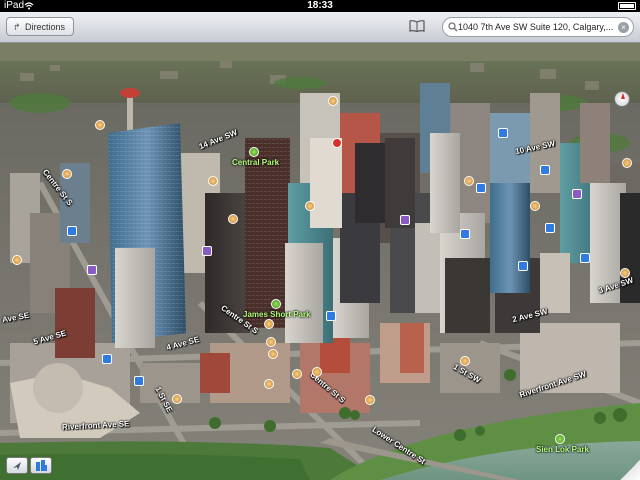  I want to click on clear-search-icon: ×, so click(623, 27).